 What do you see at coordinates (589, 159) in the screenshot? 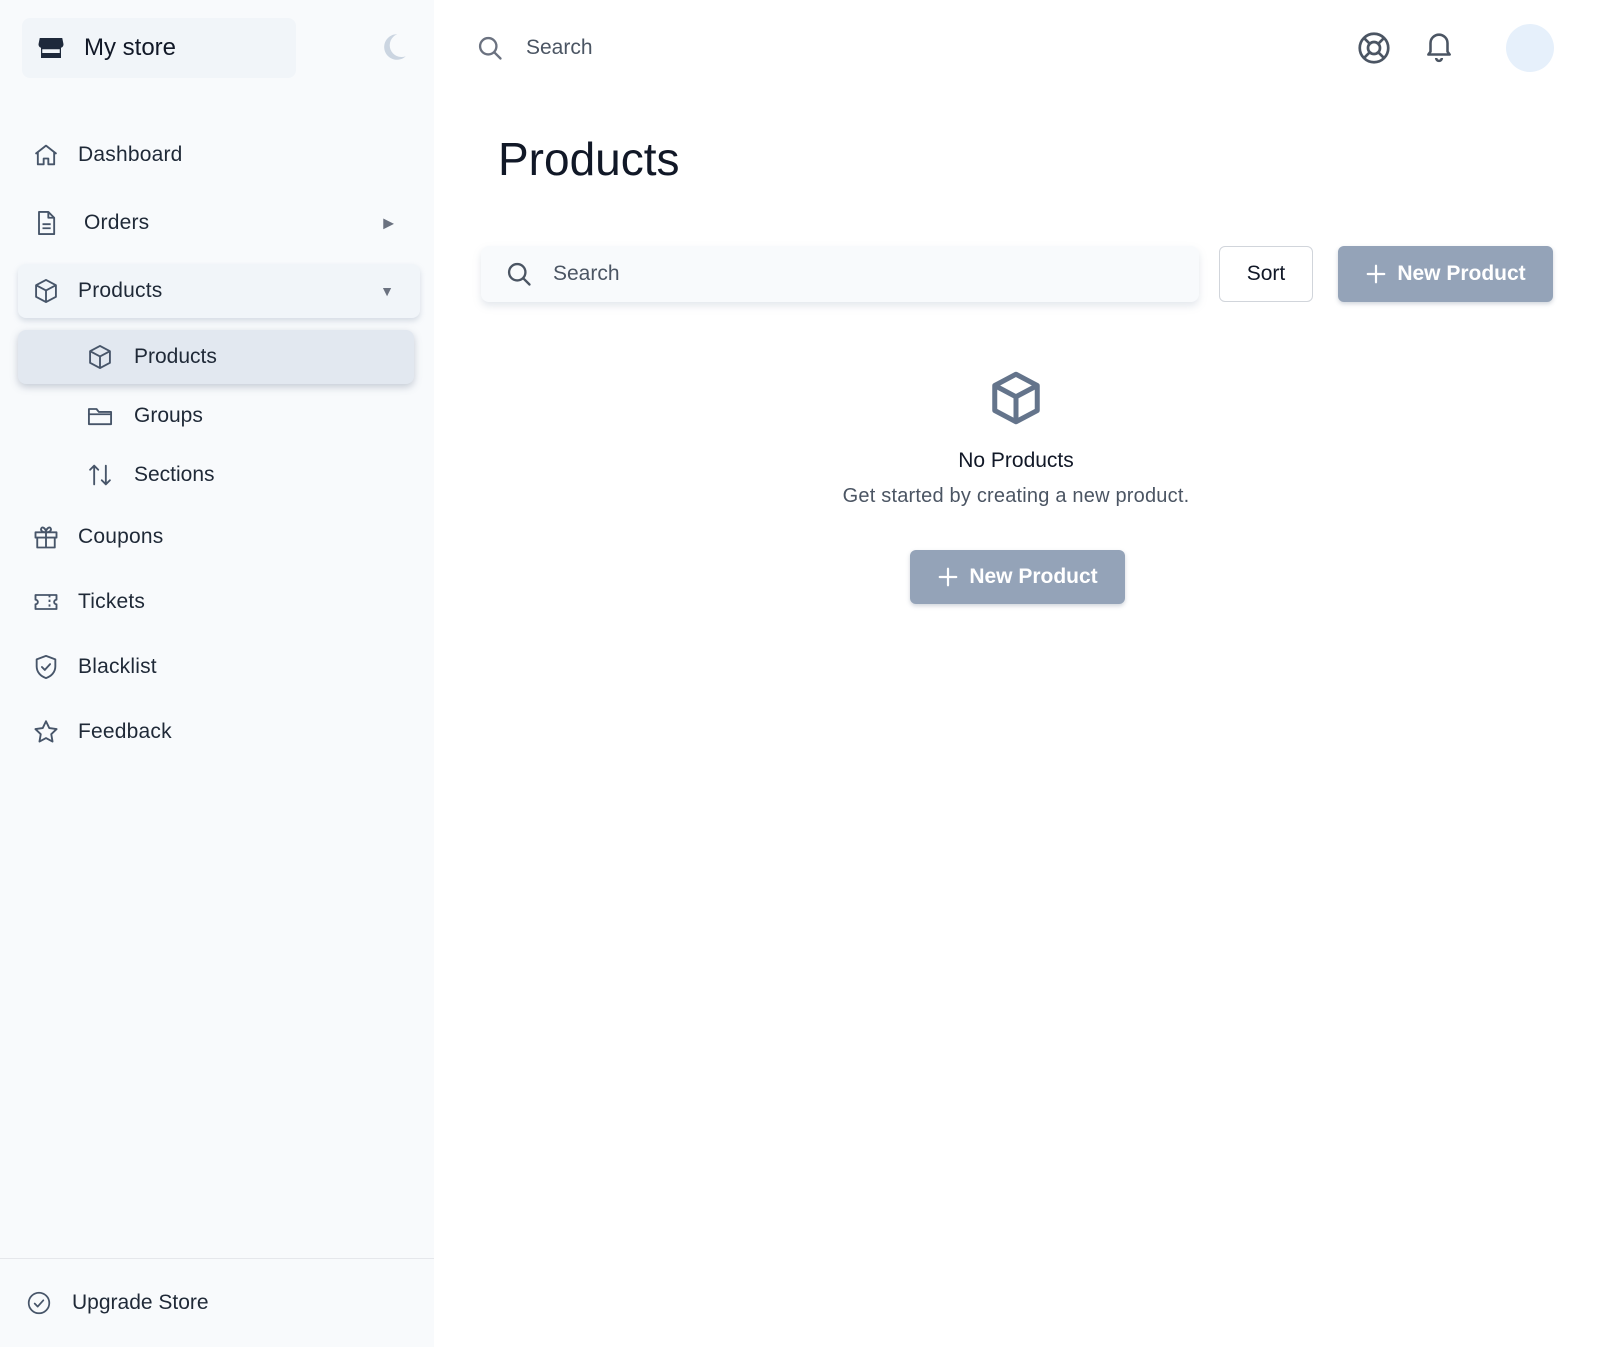
I see `page-title: Products` at bounding box center [589, 159].